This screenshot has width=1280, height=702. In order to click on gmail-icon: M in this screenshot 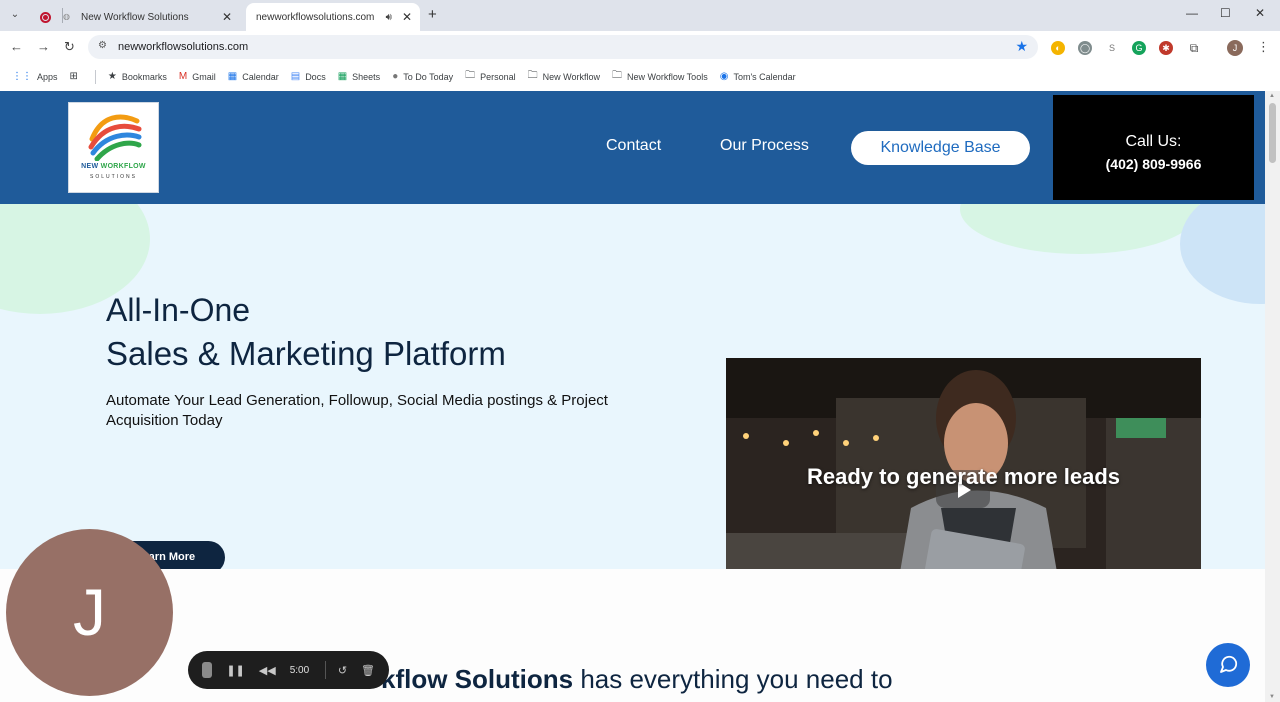, I will do `click(183, 76)`.